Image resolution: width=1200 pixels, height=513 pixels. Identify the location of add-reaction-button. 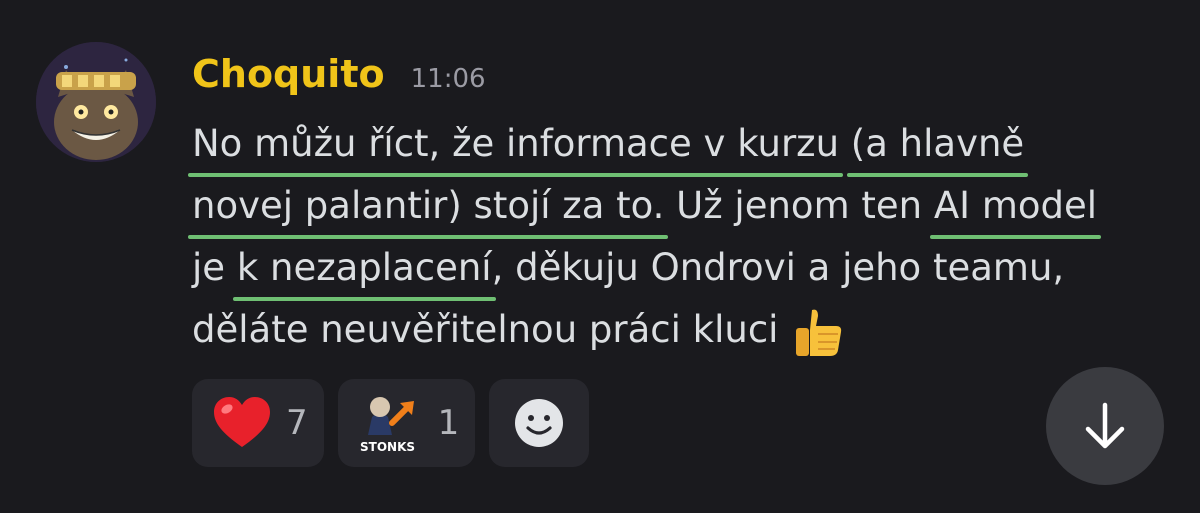
(539, 423).